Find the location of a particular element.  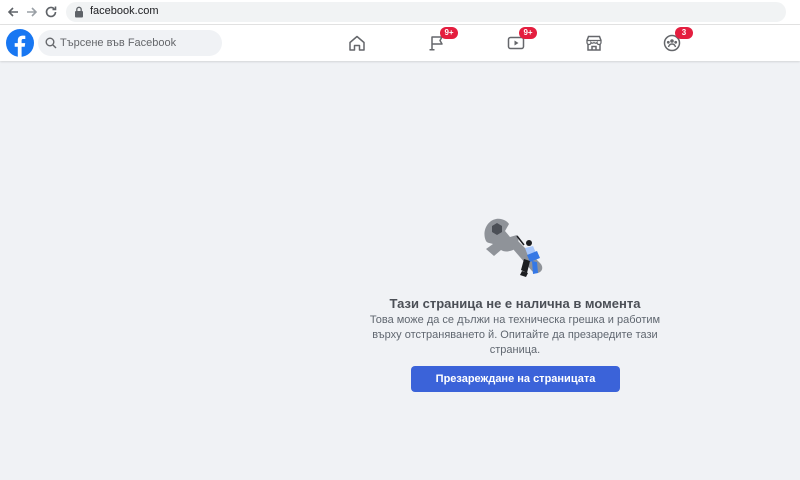

forward-arrow-icon is located at coordinates (32, 12).